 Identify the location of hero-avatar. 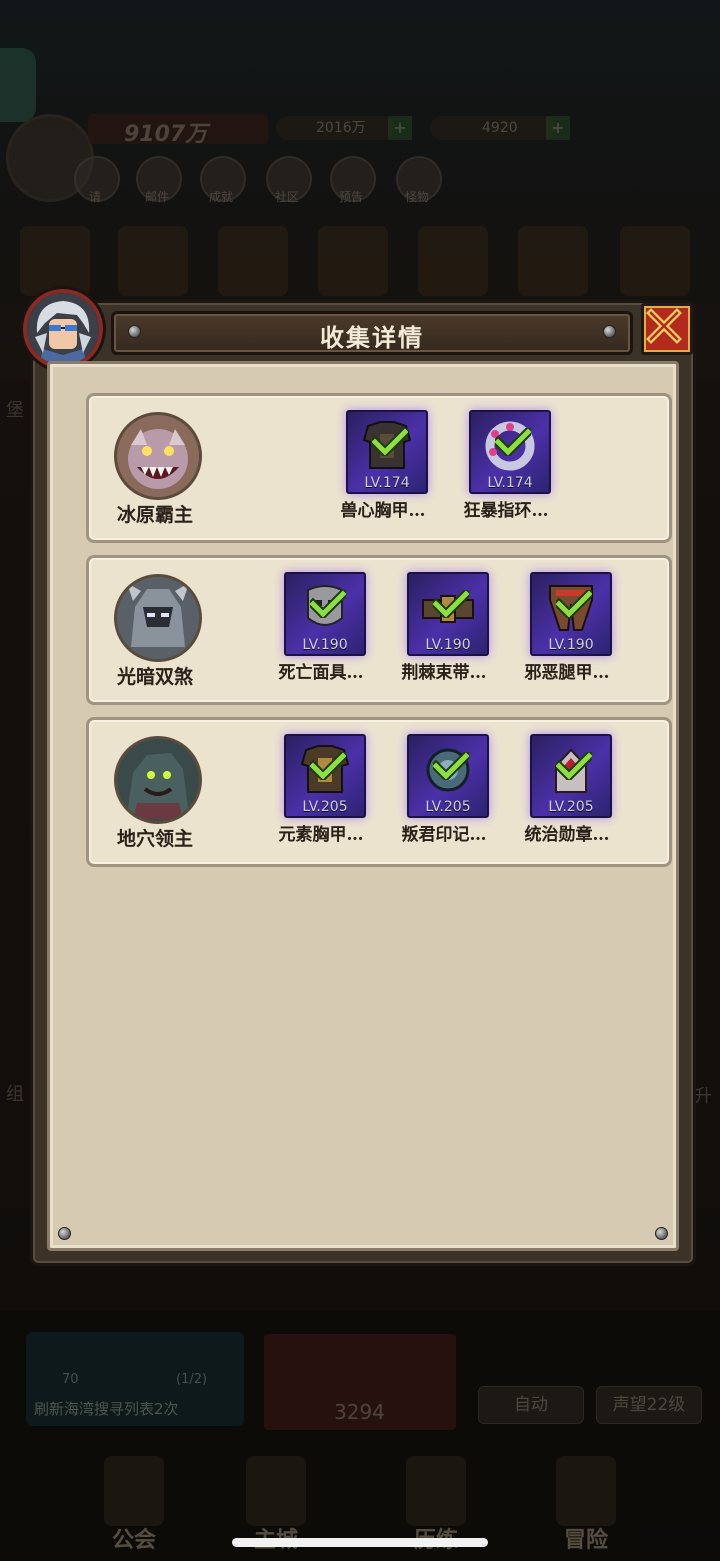
(63, 329).